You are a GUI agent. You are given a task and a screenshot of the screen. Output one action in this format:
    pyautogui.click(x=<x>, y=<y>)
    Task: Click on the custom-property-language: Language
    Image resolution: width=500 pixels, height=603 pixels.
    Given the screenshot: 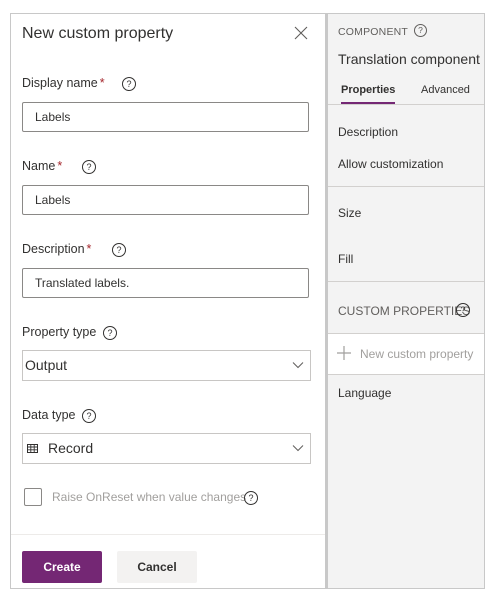 What is the action you would take?
    pyautogui.click(x=364, y=393)
    